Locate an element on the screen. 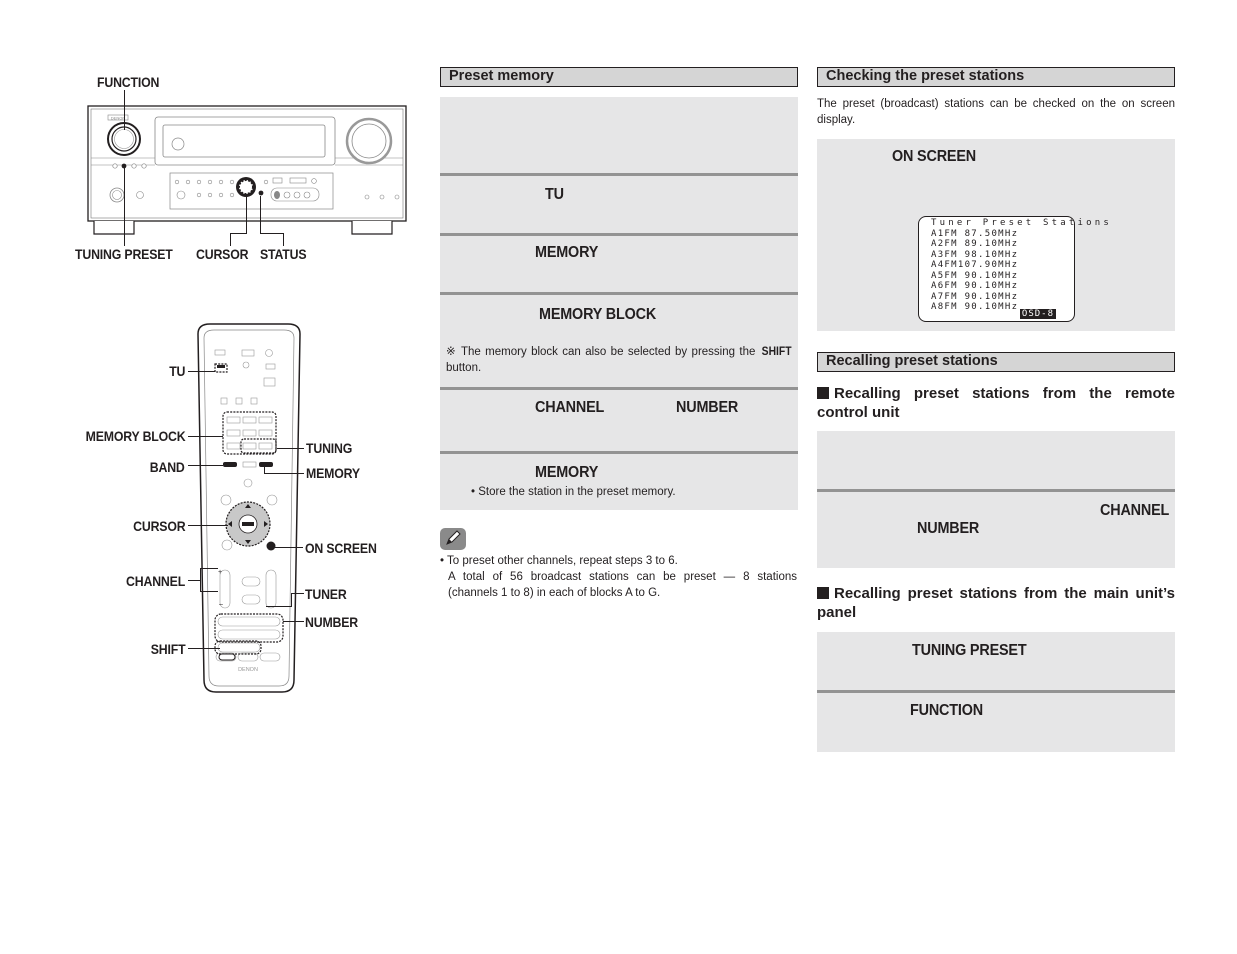 The height and width of the screenshot is (954, 1237). label-tuner: TUNER is located at coordinates (326, 594).